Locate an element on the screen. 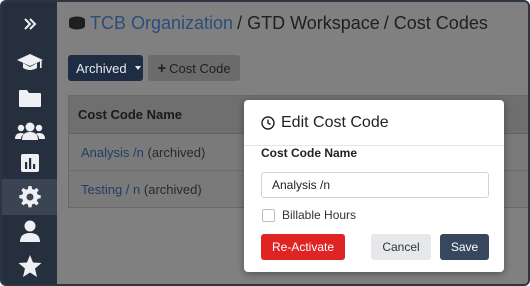 This screenshot has width=530, height=286. page-title: Cost Codes is located at coordinates (440, 22).